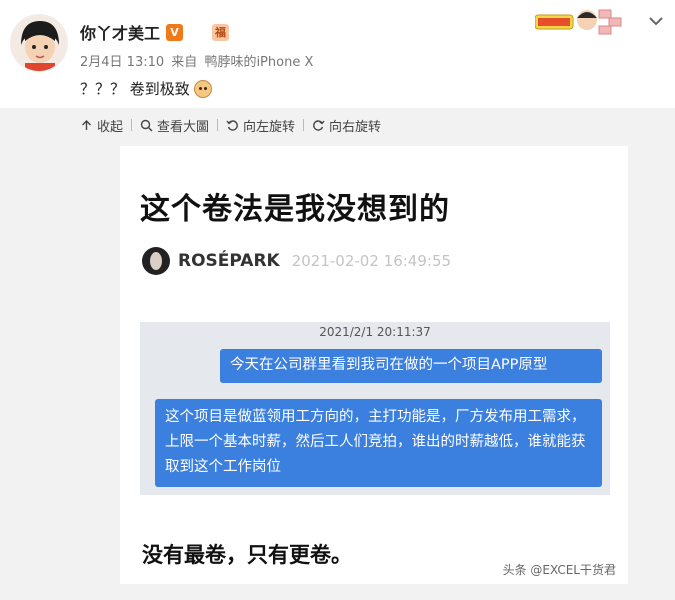 This screenshot has width=675, height=600. I want to click on view-large-label: 查看大圖, so click(183, 127).